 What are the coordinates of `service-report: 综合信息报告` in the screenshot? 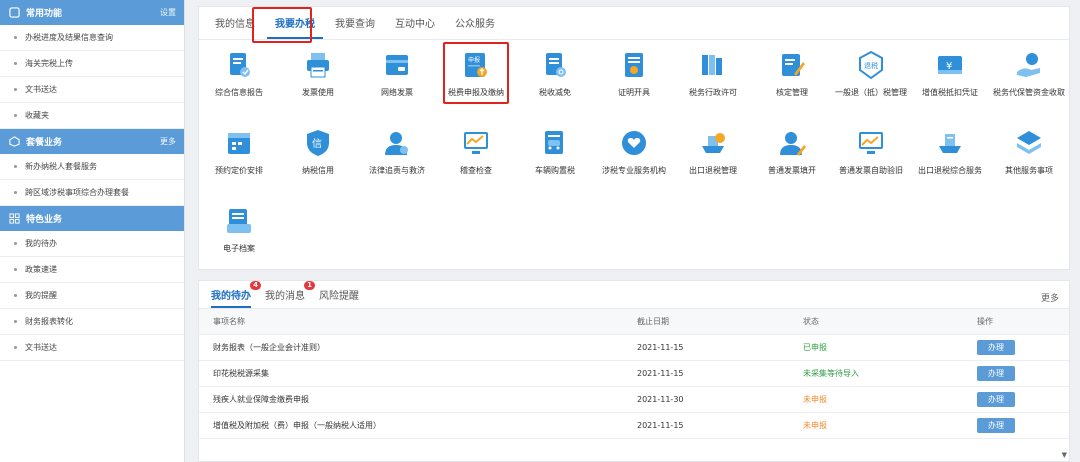 It's located at (239, 74).